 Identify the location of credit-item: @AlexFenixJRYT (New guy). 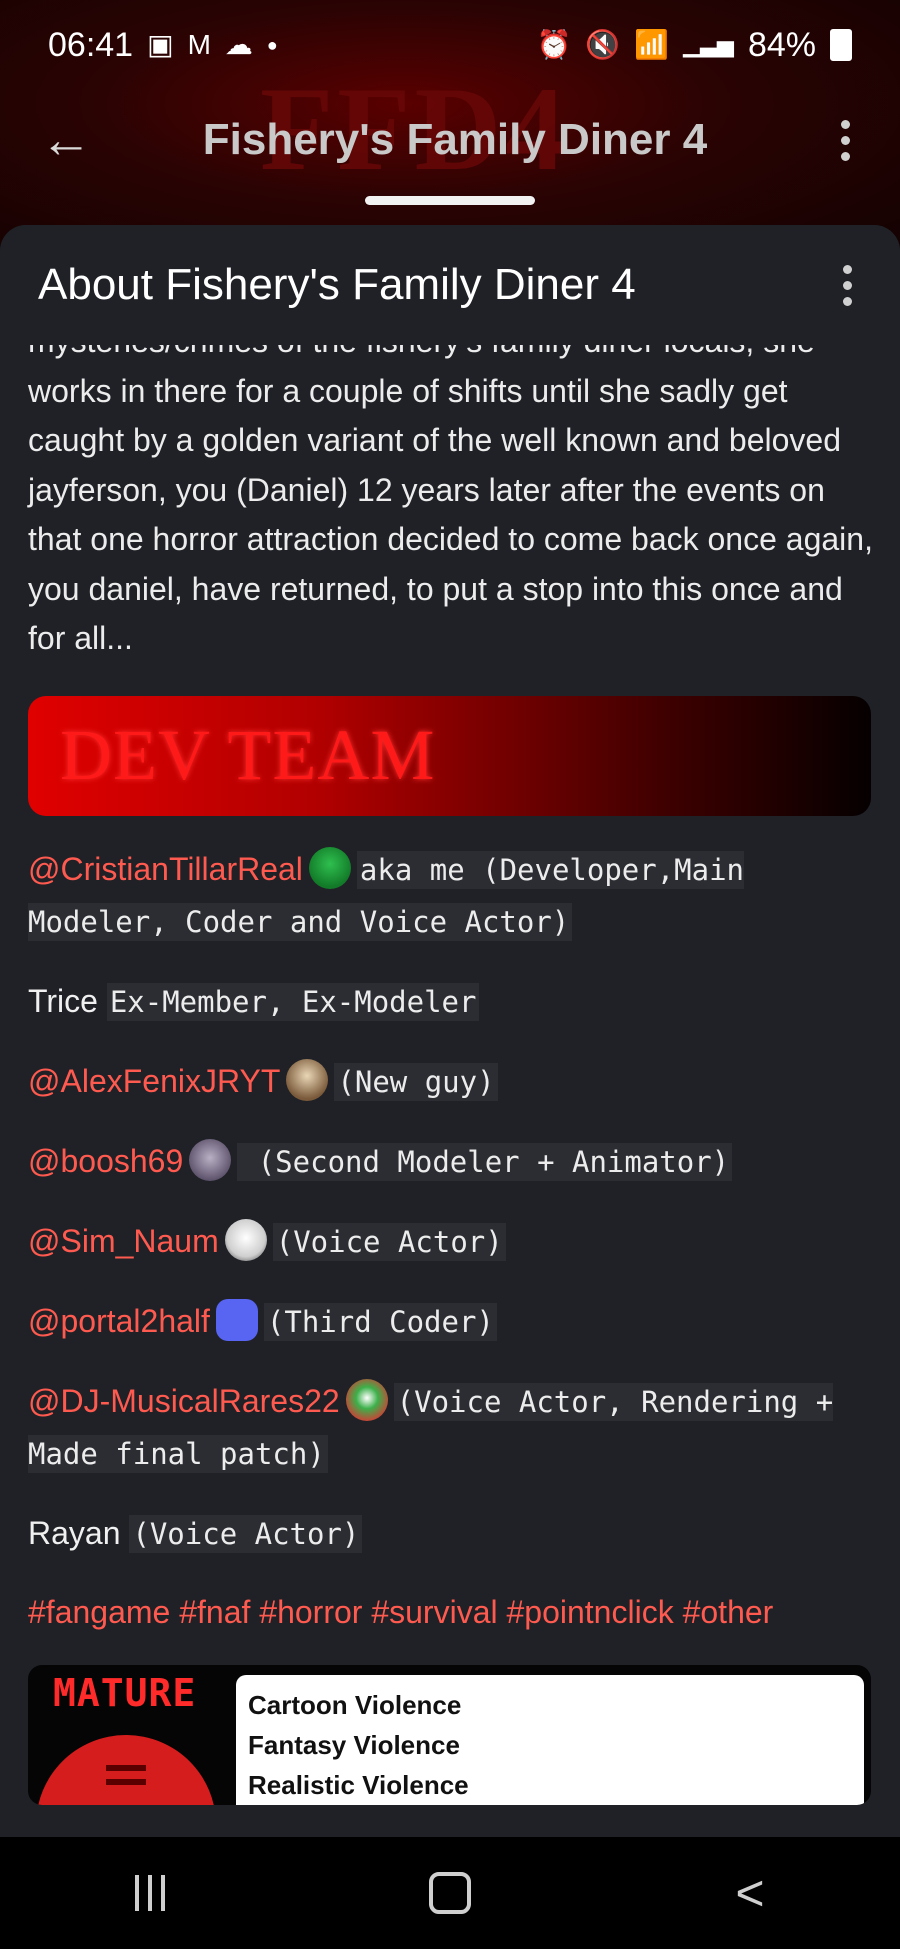
(454, 1082).